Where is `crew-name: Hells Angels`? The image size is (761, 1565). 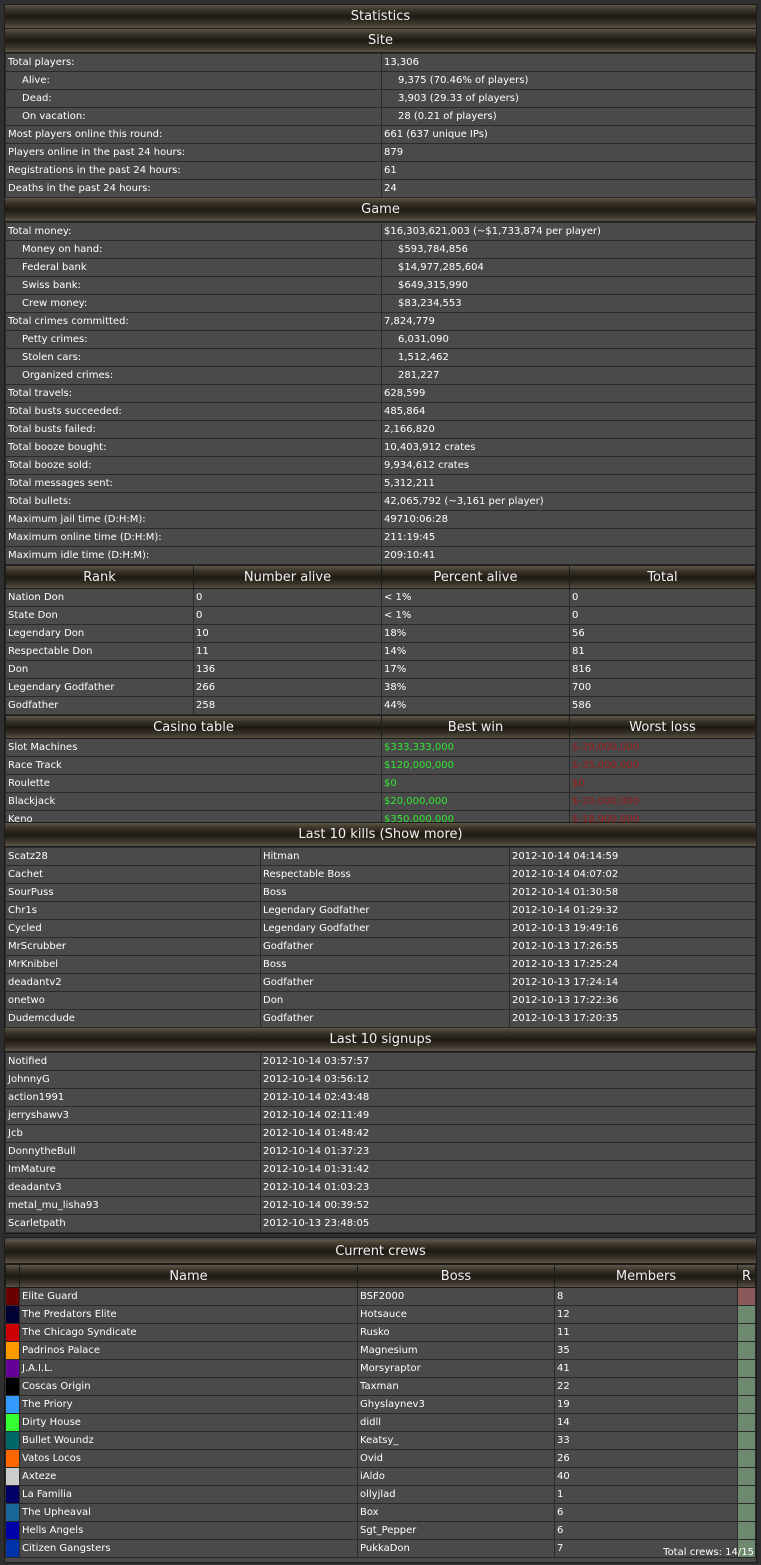 crew-name: Hells Angels is located at coordinates (188, 1530).